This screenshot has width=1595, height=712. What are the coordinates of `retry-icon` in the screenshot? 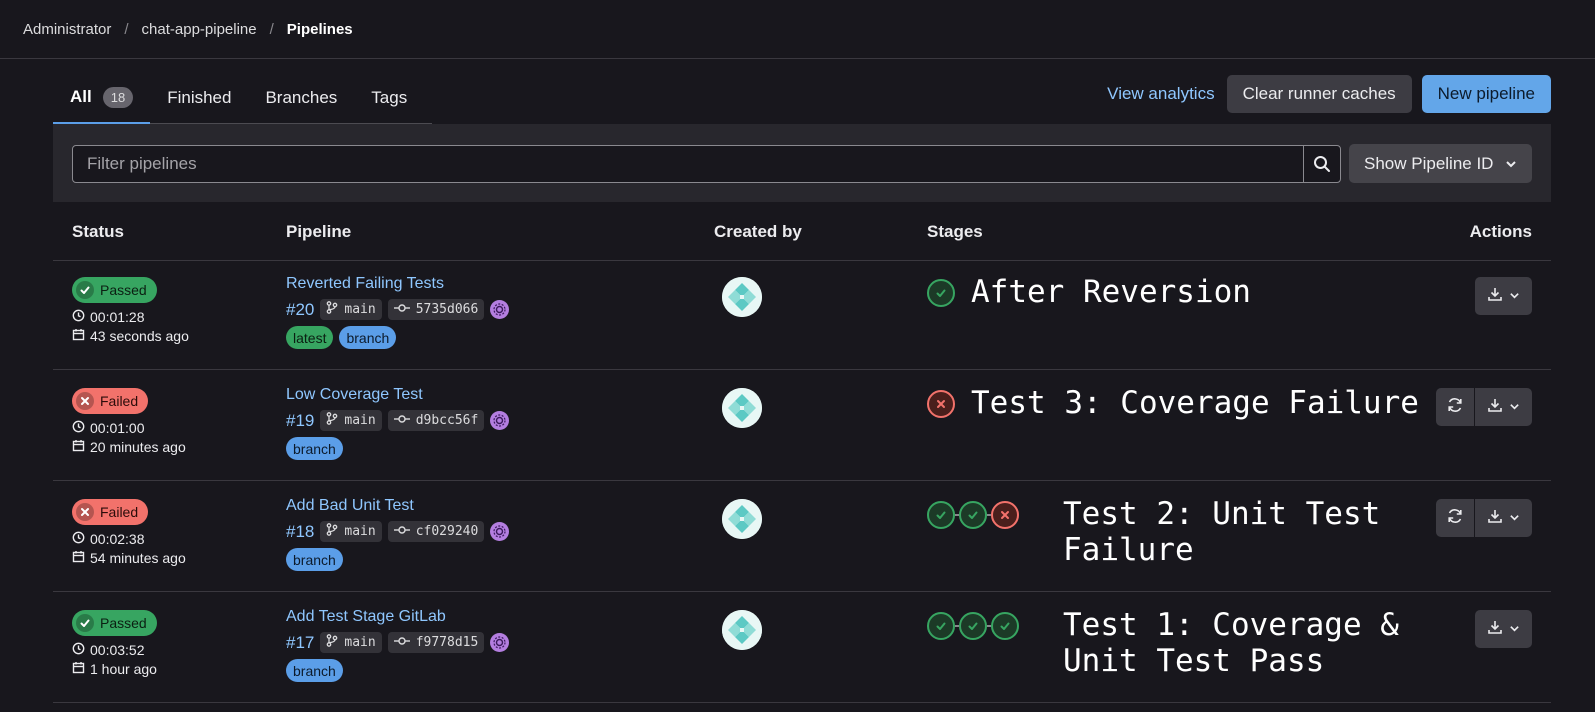 It's located at (1455, 518).